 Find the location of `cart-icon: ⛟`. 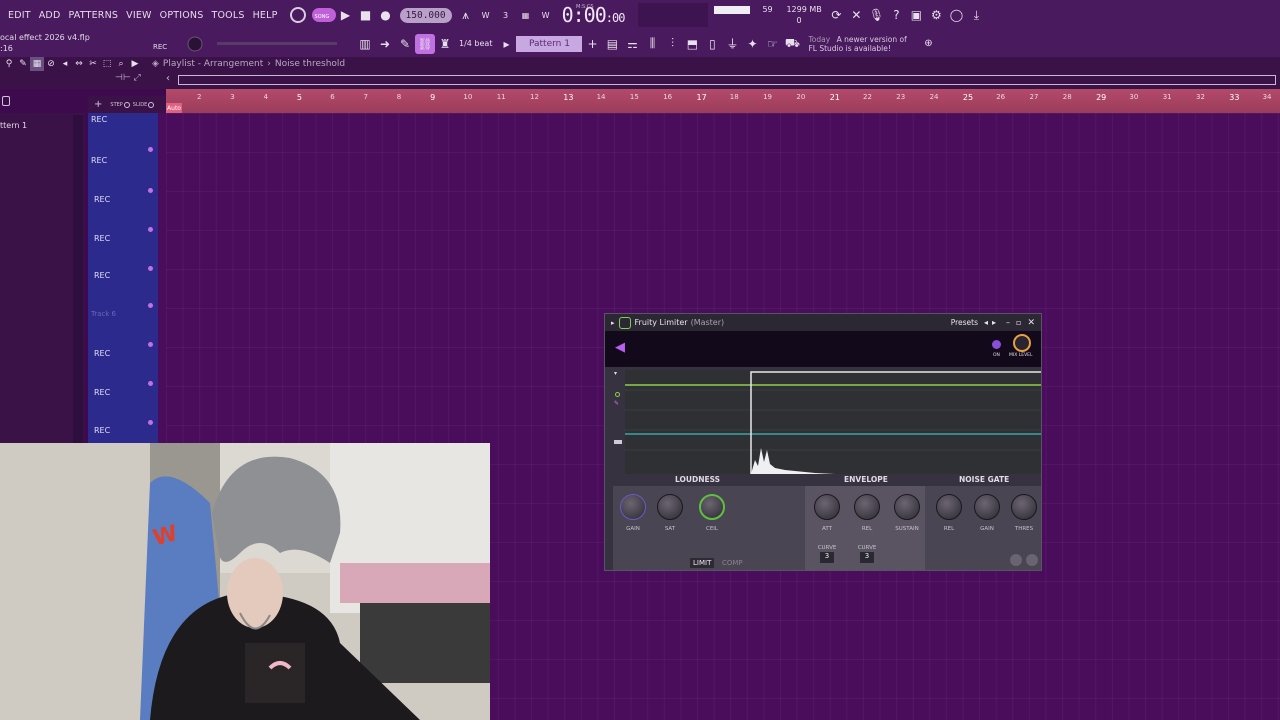

cart-icon: ⛟ is located at coordinates (792, 44).